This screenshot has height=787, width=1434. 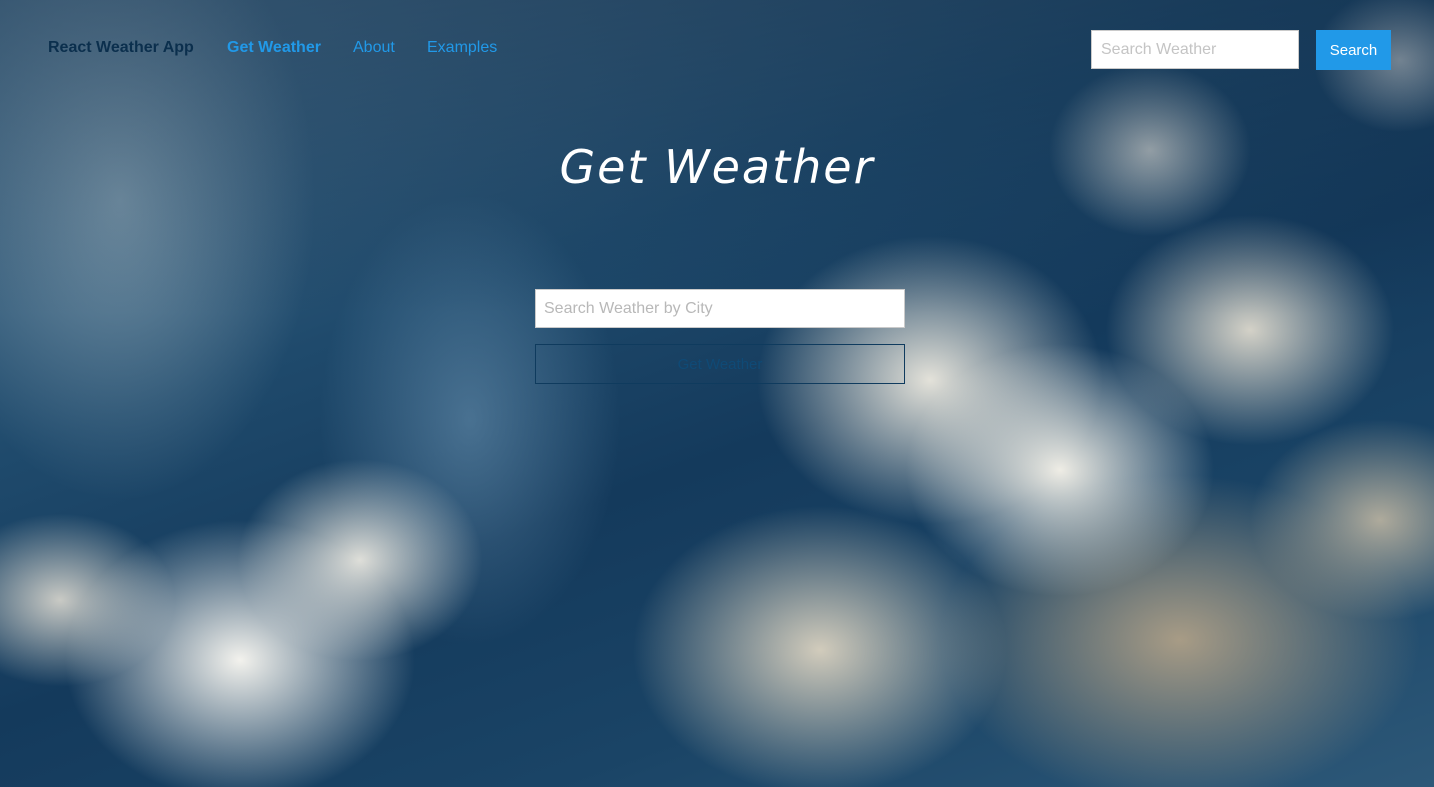 I want to click on top-search-button: Search, so click(x=1353, y=50).